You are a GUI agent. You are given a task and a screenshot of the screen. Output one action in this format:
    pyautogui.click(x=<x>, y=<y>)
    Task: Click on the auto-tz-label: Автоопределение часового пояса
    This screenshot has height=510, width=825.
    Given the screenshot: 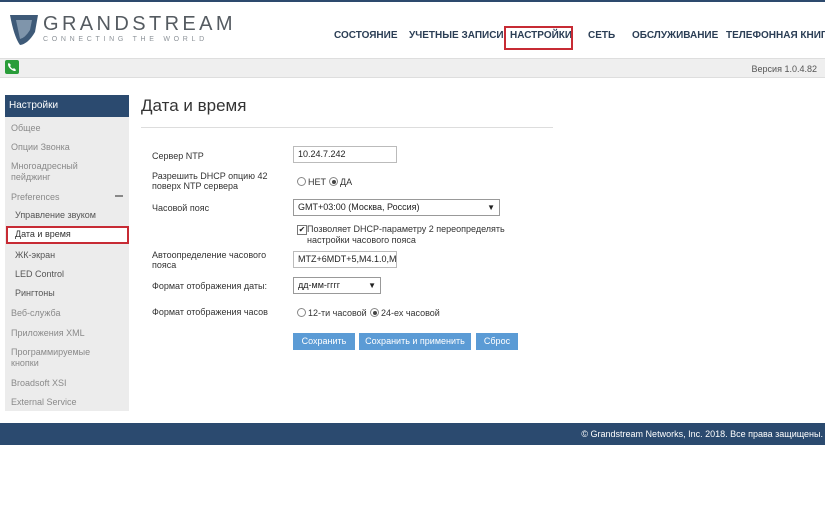 What is the action you would take?
    pyautogui.click(x=209, y=260)
    